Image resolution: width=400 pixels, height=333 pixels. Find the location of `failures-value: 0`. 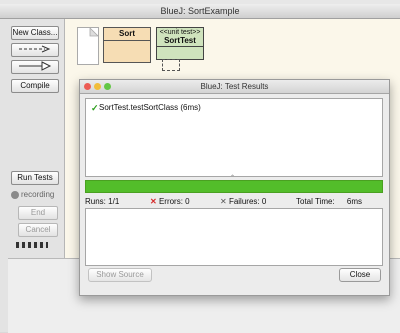

failures-value: 0 is located at coordinates (264, 201).